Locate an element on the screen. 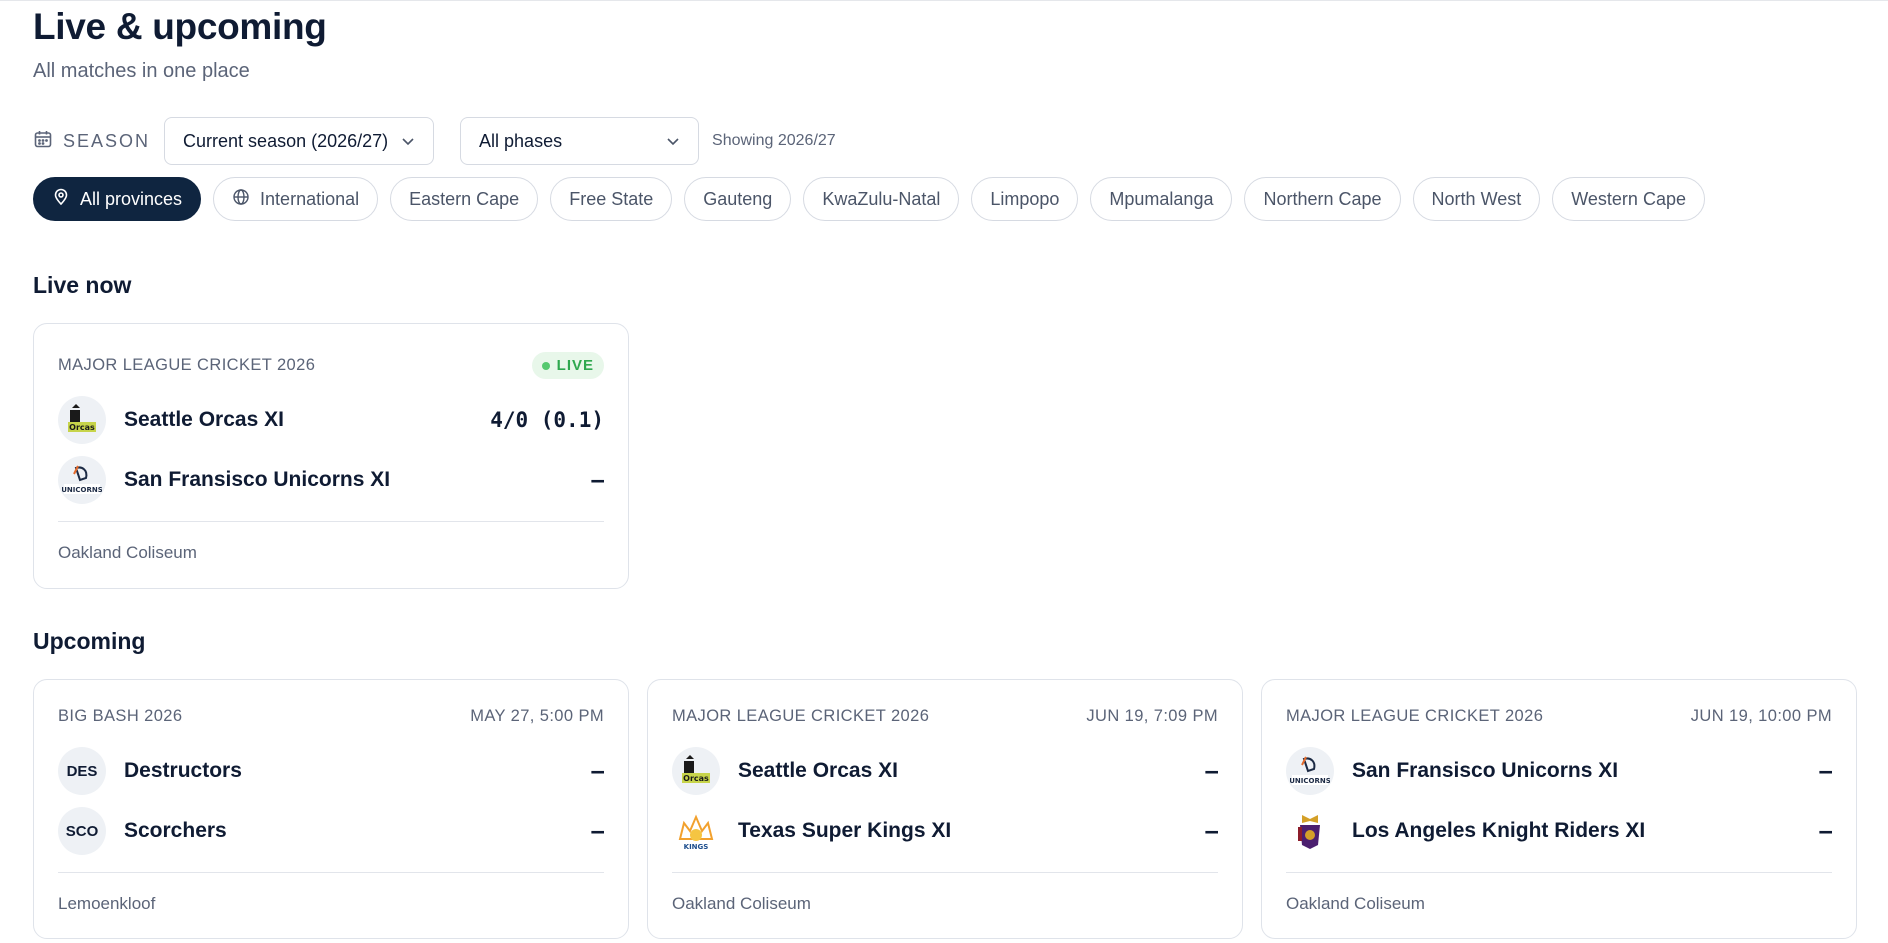  season-label-text: SEASON is located at coordinates (107, 140).